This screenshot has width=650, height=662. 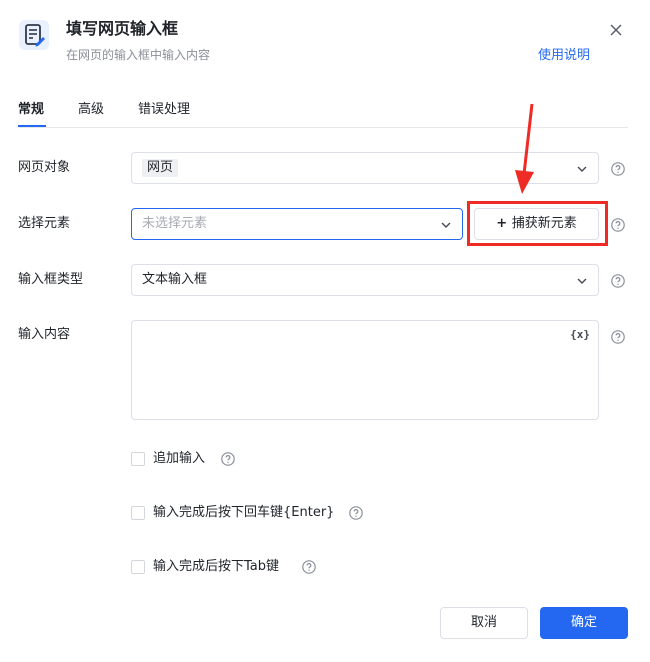 I want to click on append-input-label: 追加输入, so click(x=179, y=458).